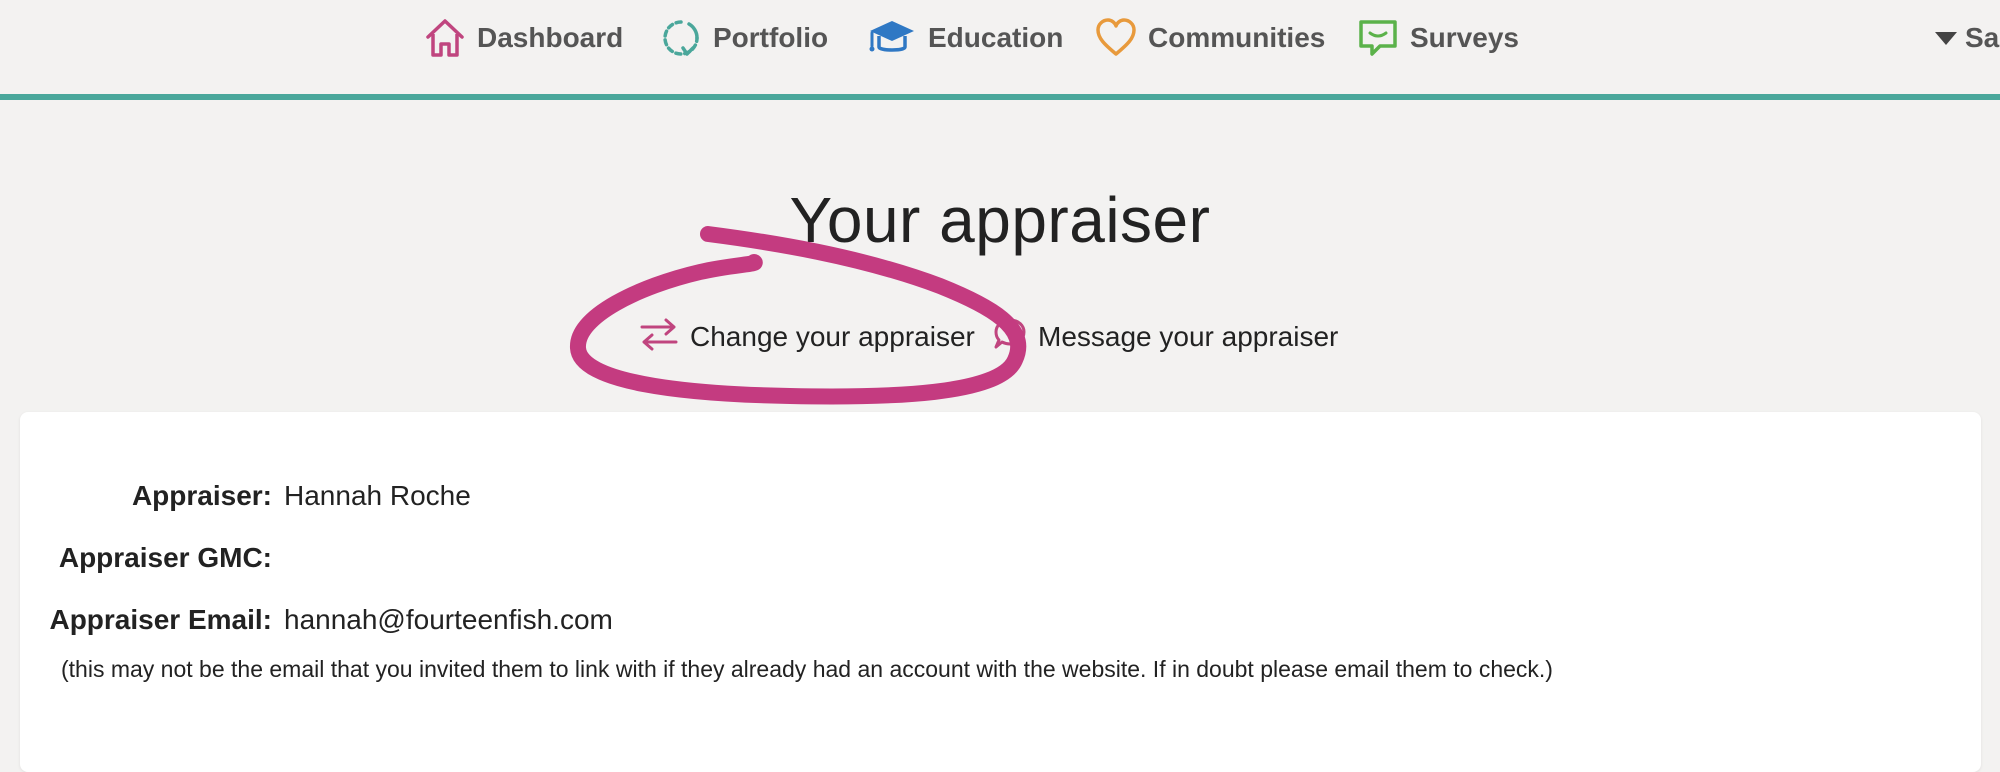 The image size is (2000, 772). Describe the element at coordinates (659, 337) in the screenshot. I see `swap-arrows-icon` at that location.